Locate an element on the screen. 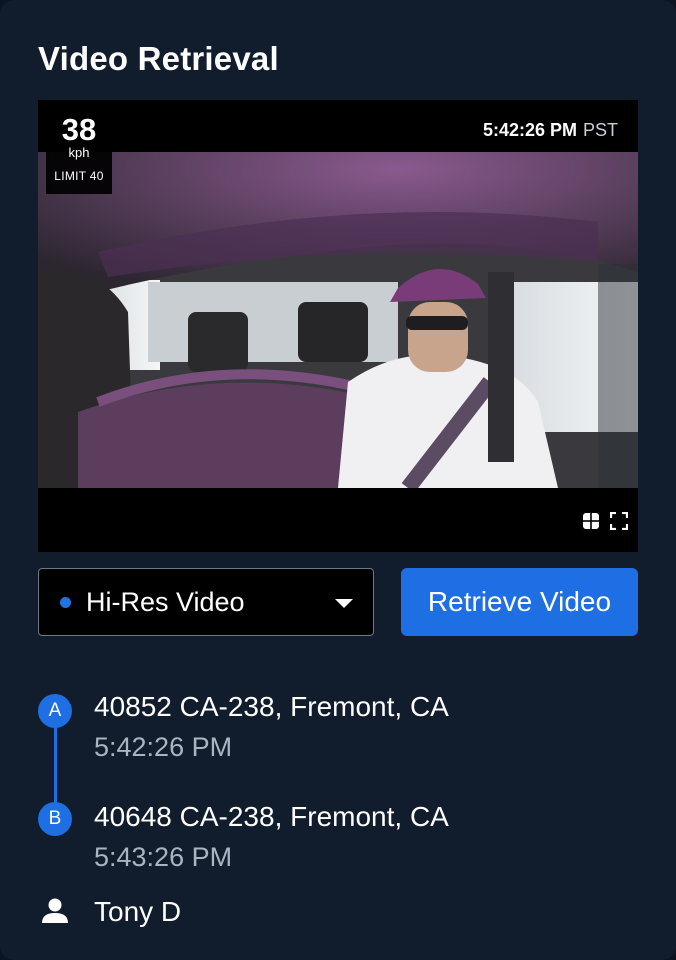 This screenshot has height=960, width=676. video-quality-select: Hi-Res Video is located at coordinates (206, 602).